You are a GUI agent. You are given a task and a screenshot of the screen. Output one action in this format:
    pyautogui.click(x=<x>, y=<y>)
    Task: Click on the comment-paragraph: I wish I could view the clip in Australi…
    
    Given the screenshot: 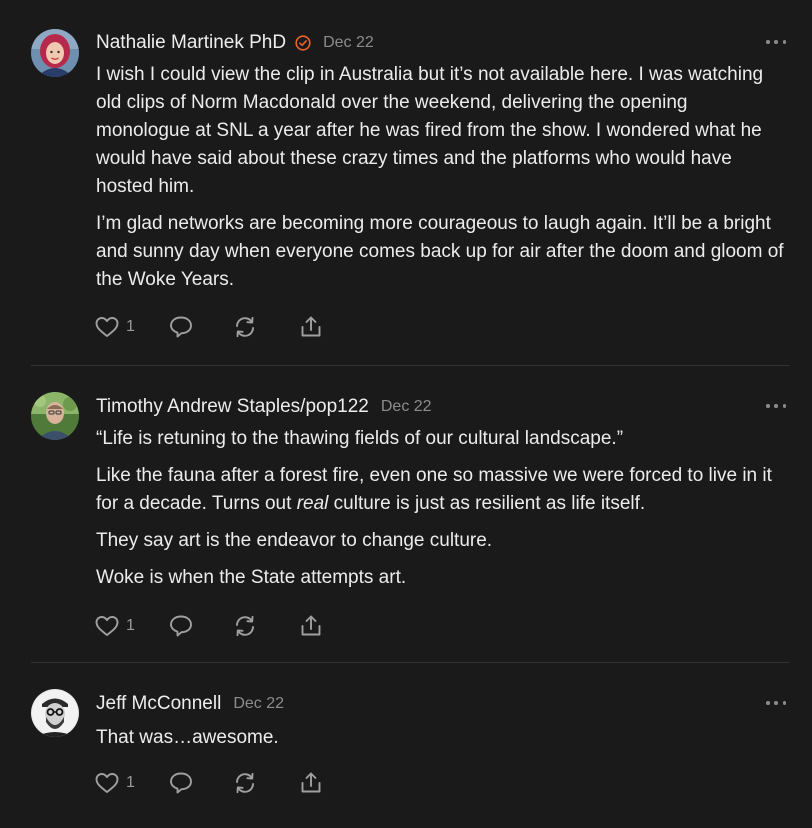 What is the action you would take?
    pyautogui.click(x=430, y=130)
    